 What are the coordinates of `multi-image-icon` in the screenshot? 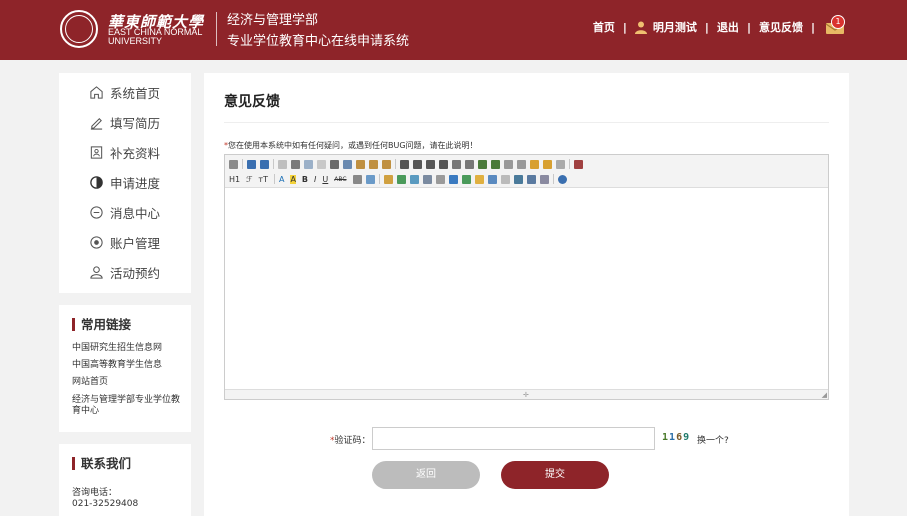 It's located at (401, 179).